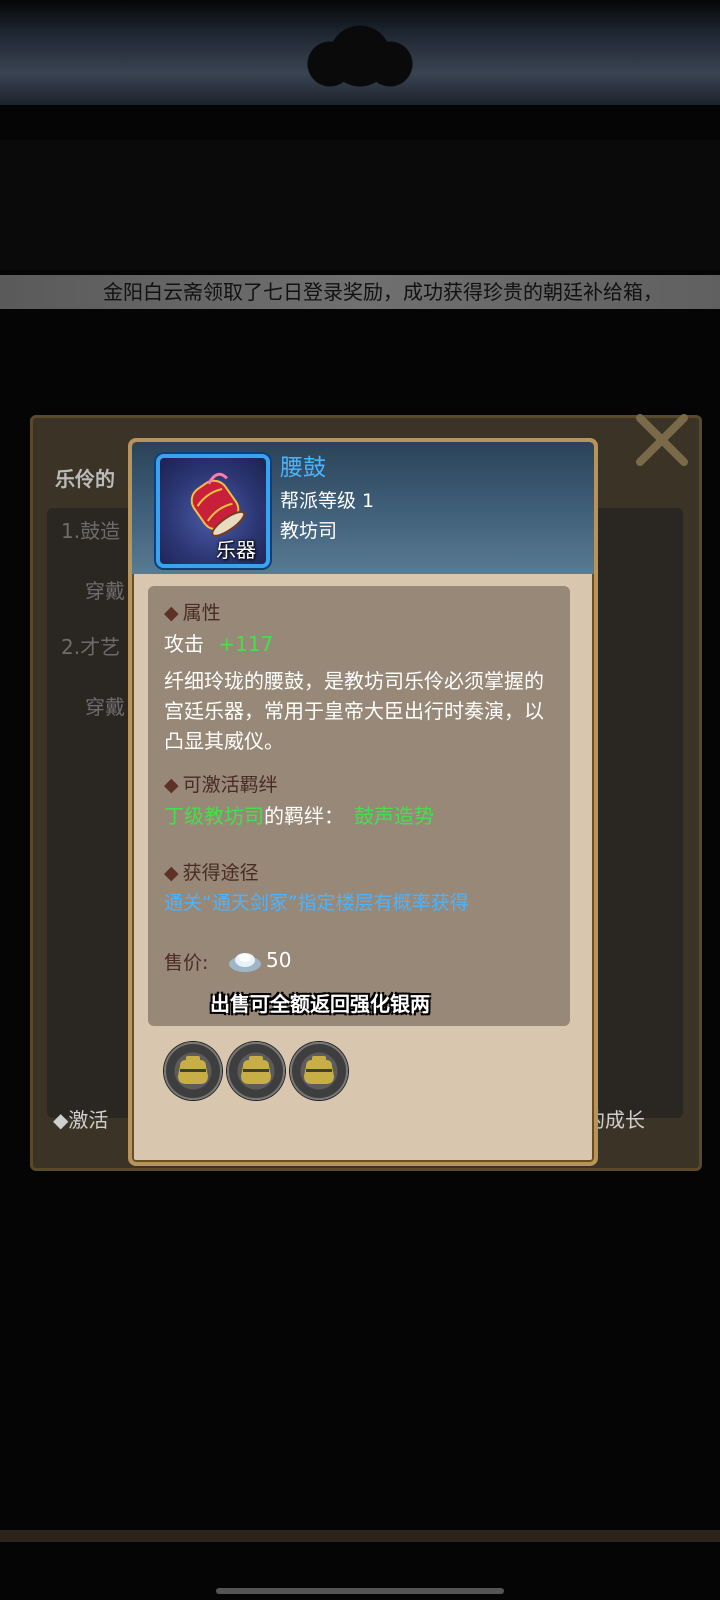  I want to click on bond-target: 丁级教坊司, so click(214, 816).